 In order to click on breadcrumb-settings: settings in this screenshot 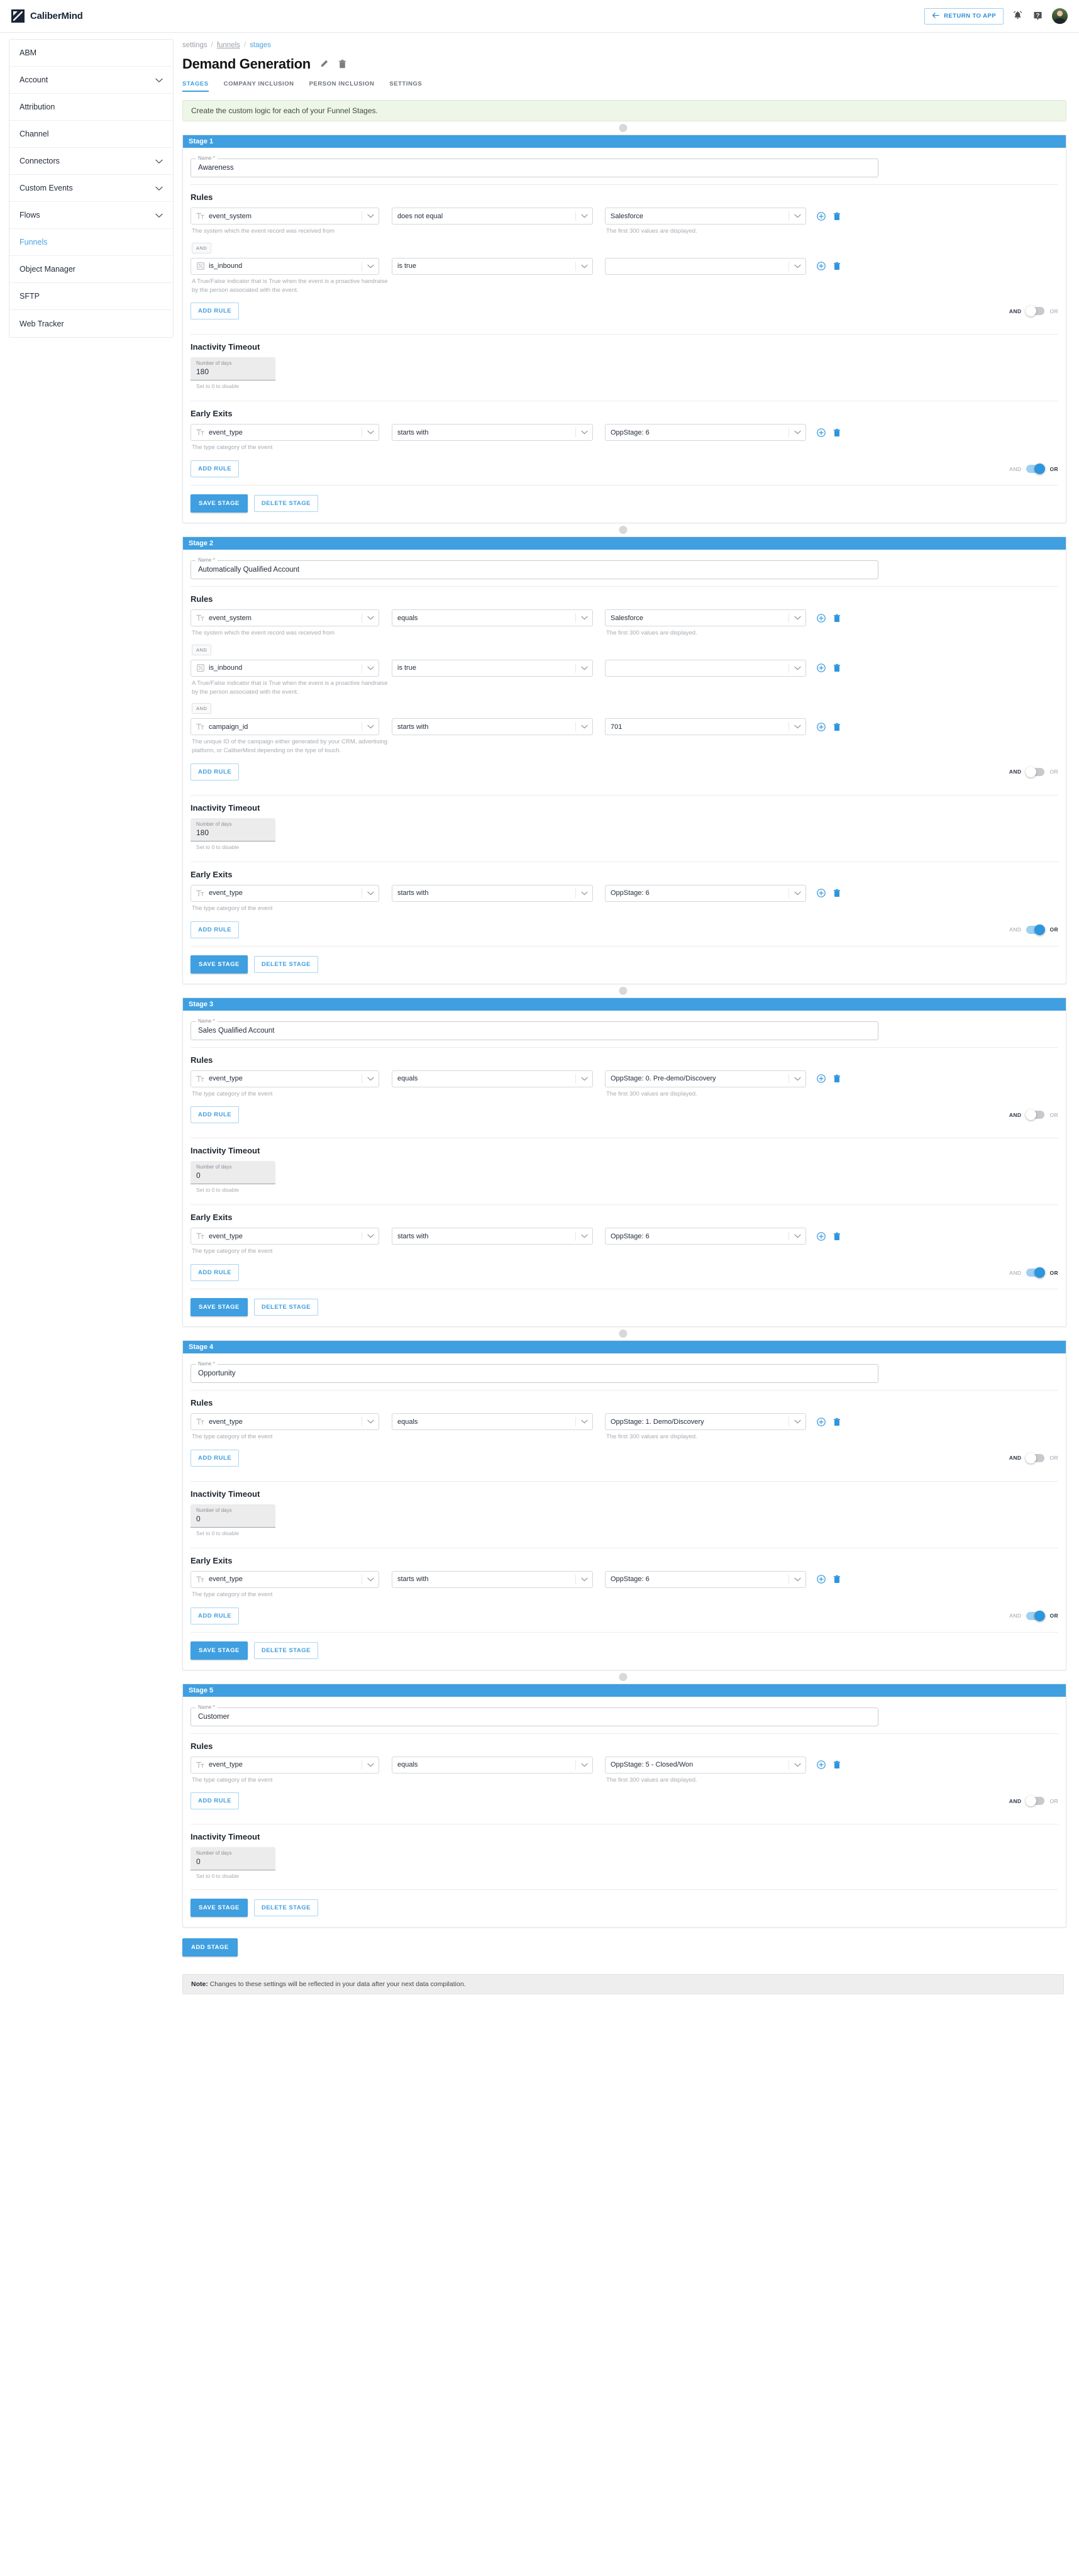, I will do `click(195, 45)`.